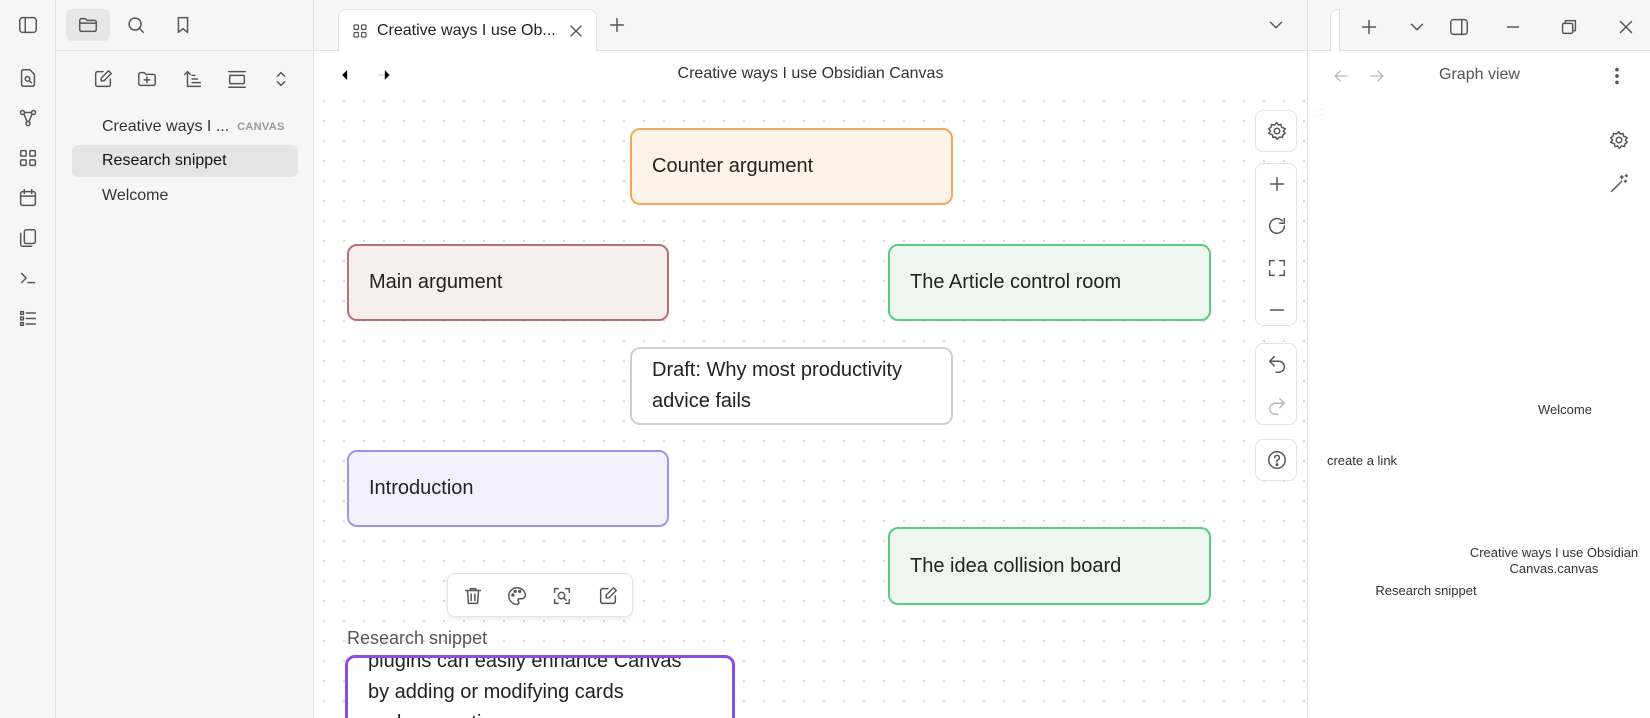 The height and width of the screenshot is (718, 1650). I want to click on close-tab-icon, so click(576, 33).